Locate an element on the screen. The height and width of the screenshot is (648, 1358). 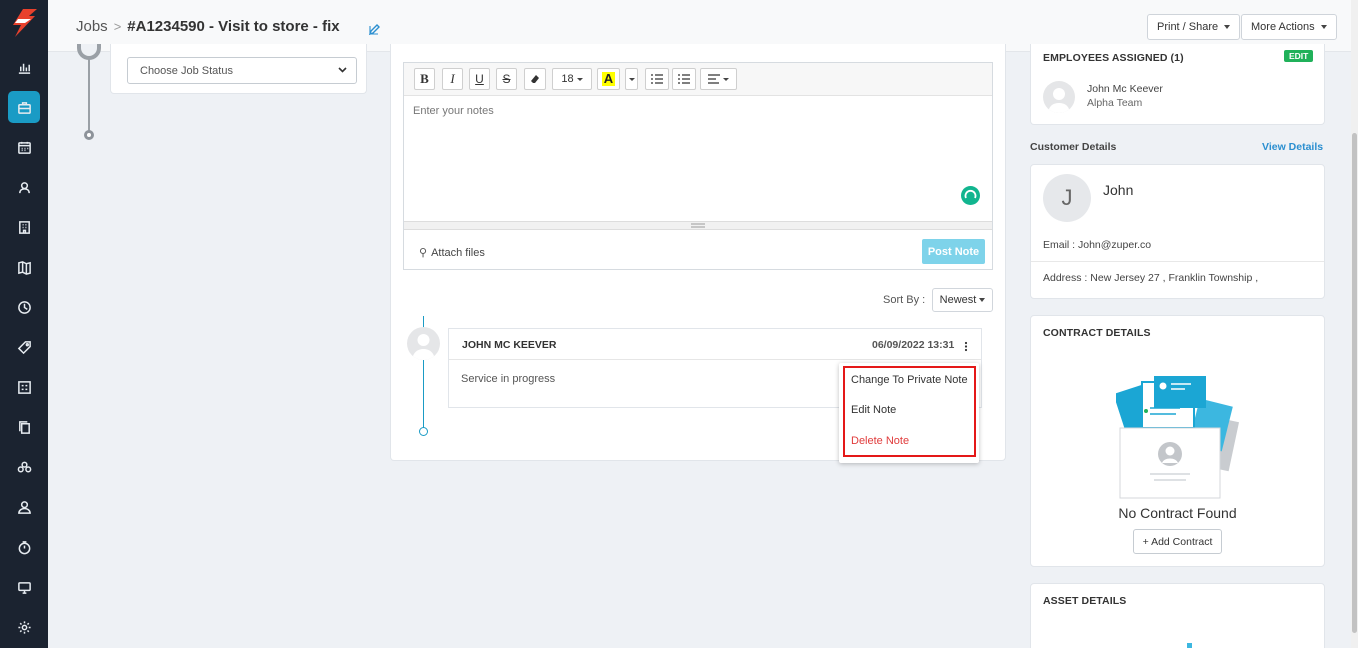
settings-icon is located at coordinates (24, 627).